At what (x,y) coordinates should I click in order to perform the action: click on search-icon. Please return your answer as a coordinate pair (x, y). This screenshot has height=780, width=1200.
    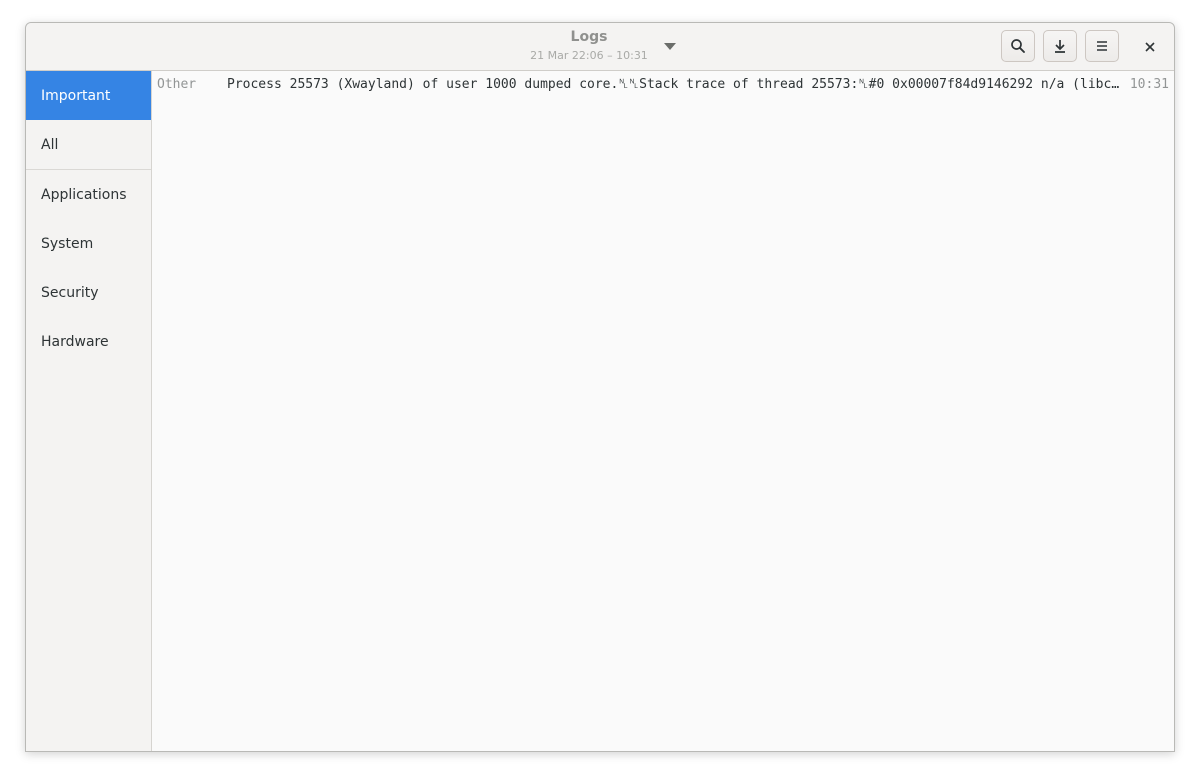
    Looking at the image, I should click on (1018, 46).